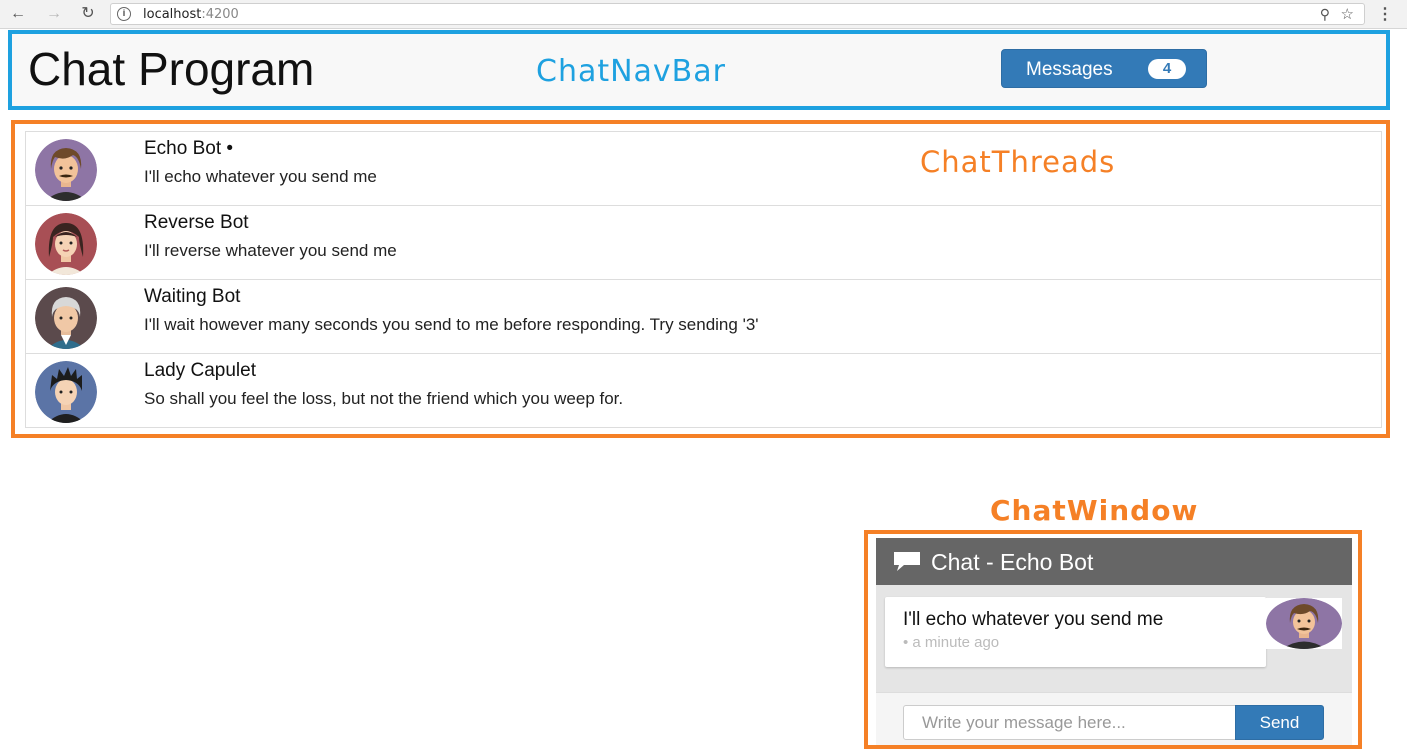  Describe the element at coordinates (220, 14) in the screenshot. I see `url-port: :4200` at that location.